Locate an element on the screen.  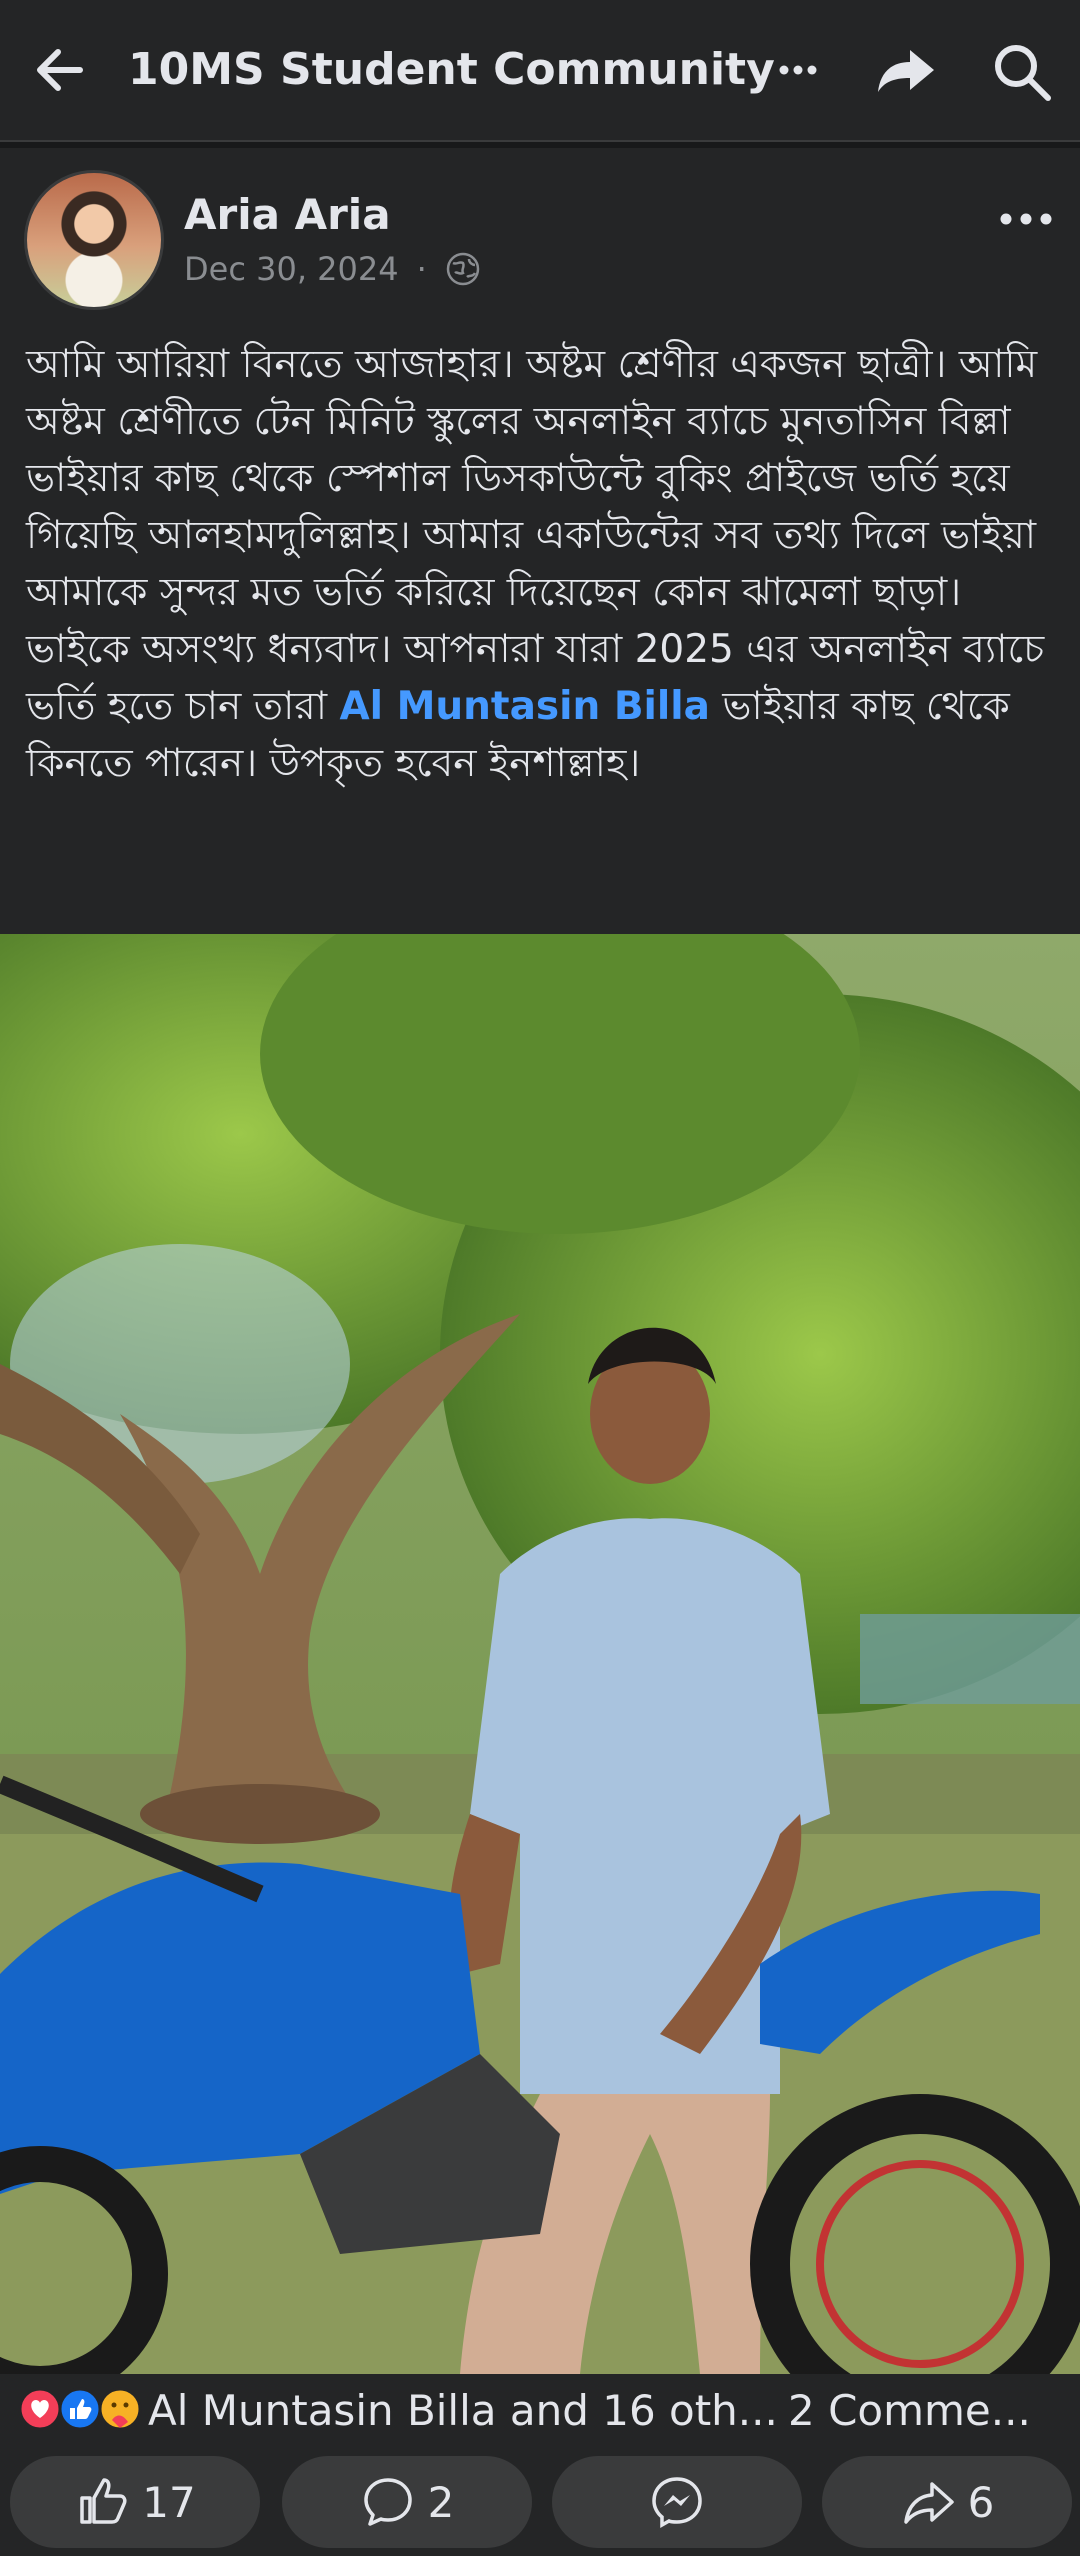
share-arrow-icon is located at coordinates (928, 2503).